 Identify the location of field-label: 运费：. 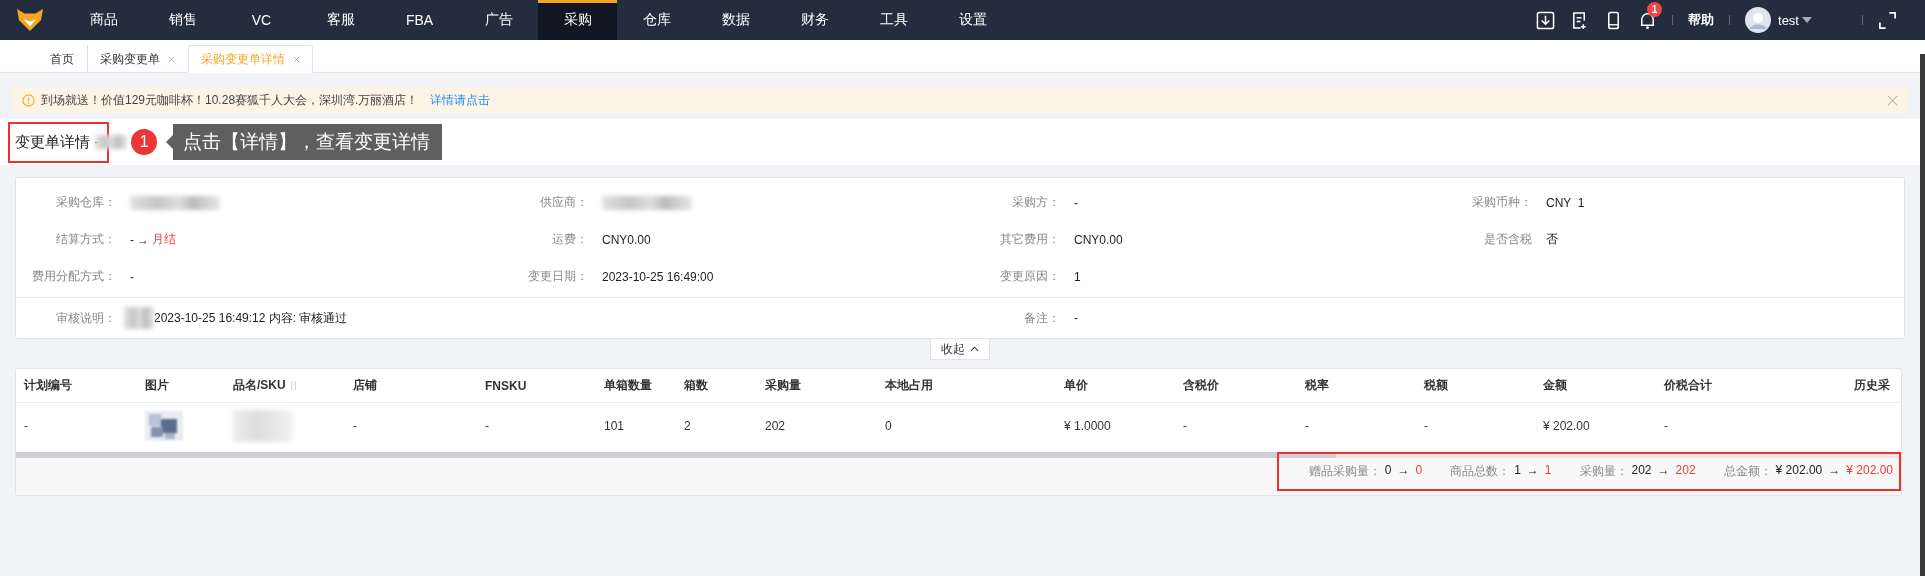
(569, 239).